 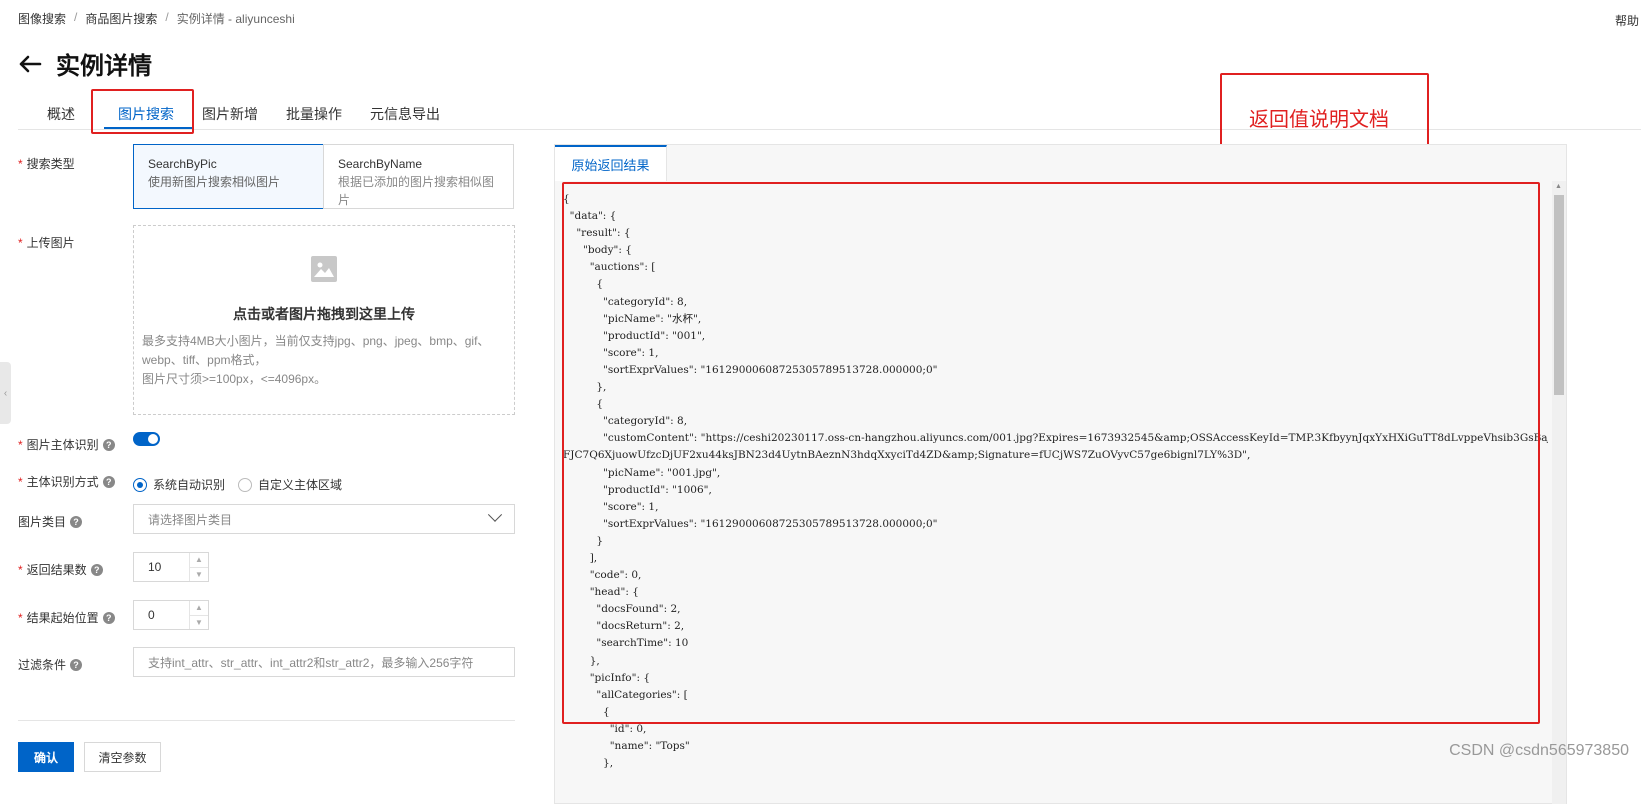 I want to click on back-arrow-icon, so click(x=30, y=64).